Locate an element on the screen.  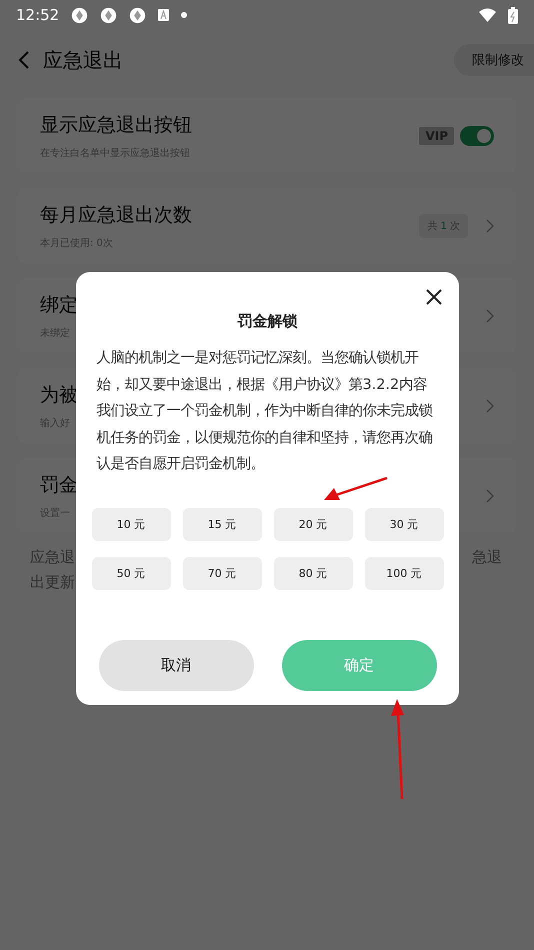
setting-title: 罚金 is located at coordinates (59, 485).